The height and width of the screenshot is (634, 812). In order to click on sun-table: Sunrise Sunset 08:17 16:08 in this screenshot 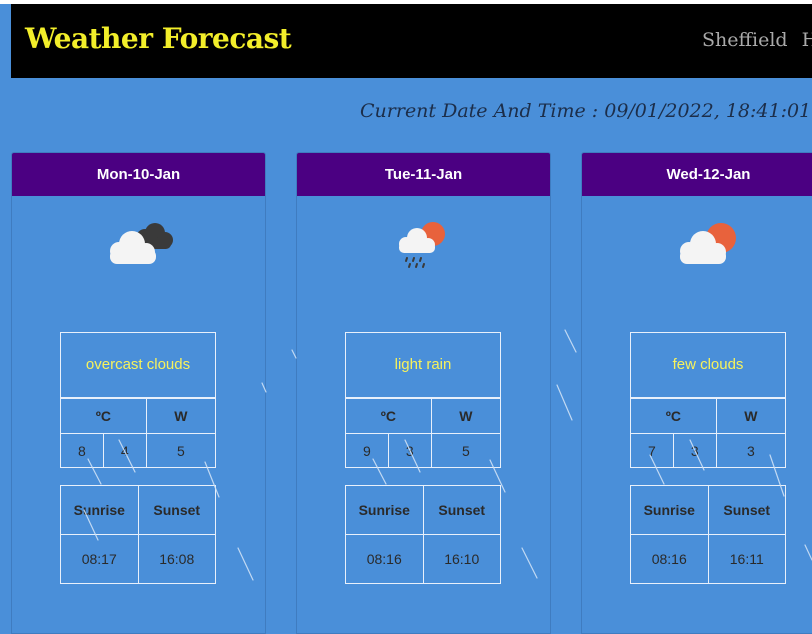, I will do `click(138, 534)`.